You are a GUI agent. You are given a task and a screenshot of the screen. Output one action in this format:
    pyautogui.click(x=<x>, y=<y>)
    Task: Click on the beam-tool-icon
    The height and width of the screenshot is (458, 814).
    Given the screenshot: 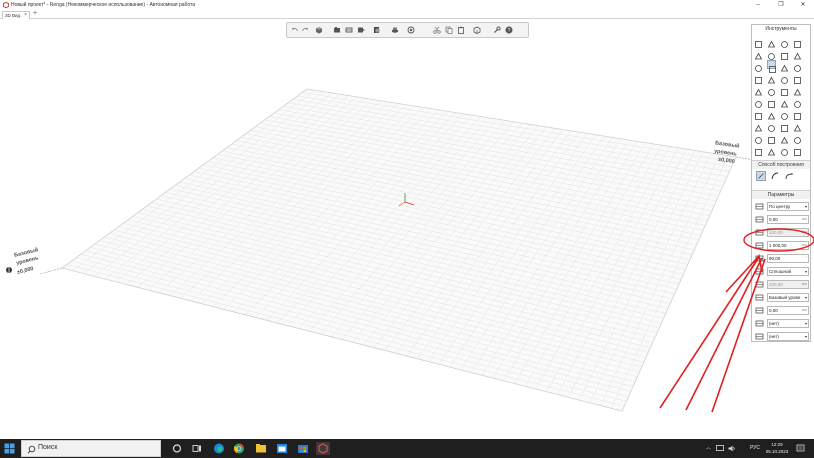 What is the action you would take?
    pyautogui.click(x=758, y=66)
    